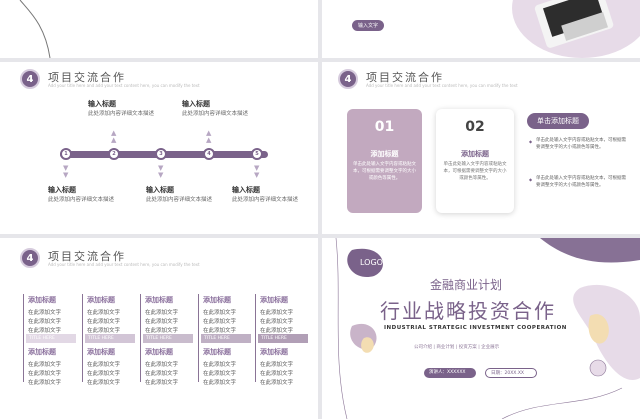 This screenshot has height=419, width=640. Describe the element at coordinates (514, 373) in the screenshot. I see `date-value: 20XX.XX` at that location.